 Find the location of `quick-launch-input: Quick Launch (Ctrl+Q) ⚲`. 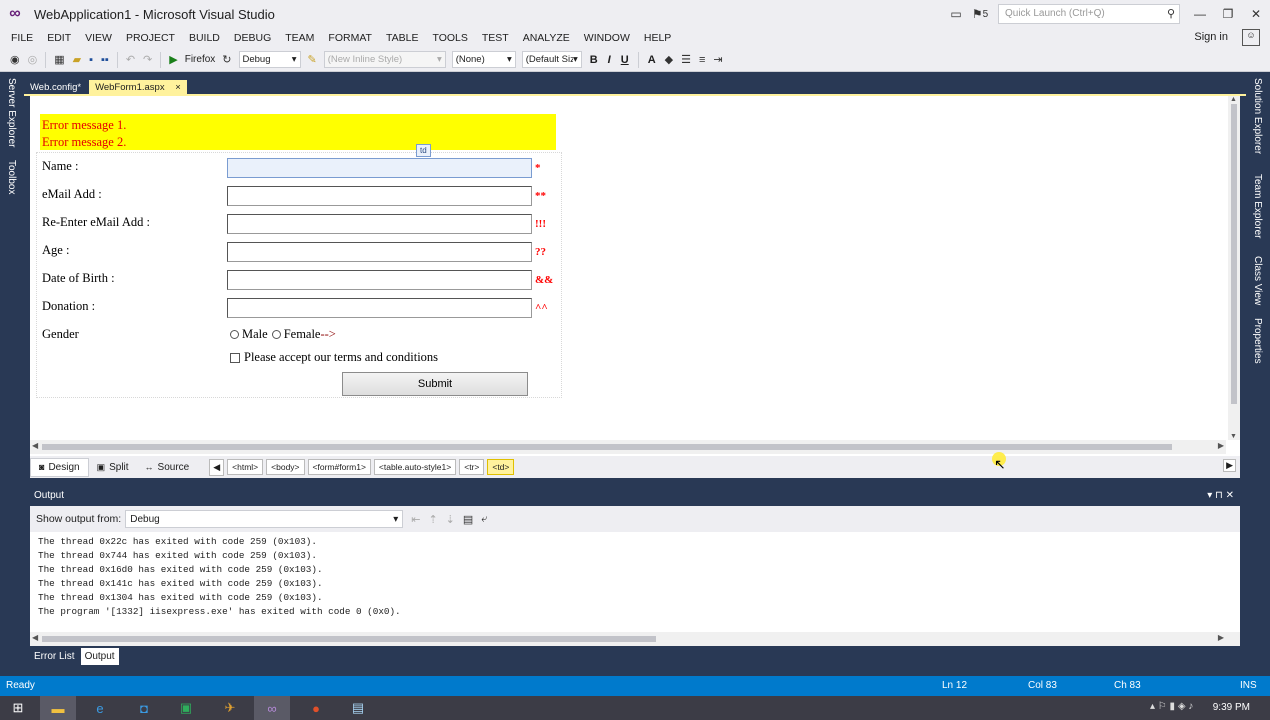

quick-launch-input: Quick Launch (Ctrl+Q) ⚲ is located at coordinates (1089, 14).